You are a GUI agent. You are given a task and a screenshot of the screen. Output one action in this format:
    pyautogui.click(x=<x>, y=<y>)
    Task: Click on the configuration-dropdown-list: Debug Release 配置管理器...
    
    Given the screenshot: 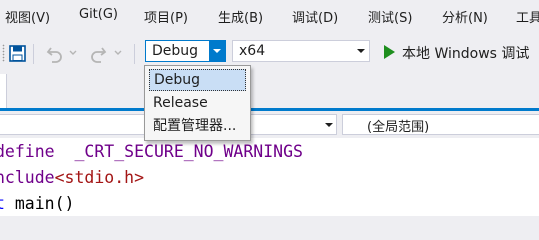 What is the action you would take?
    pyautogui.click(x=197, y=103)
    